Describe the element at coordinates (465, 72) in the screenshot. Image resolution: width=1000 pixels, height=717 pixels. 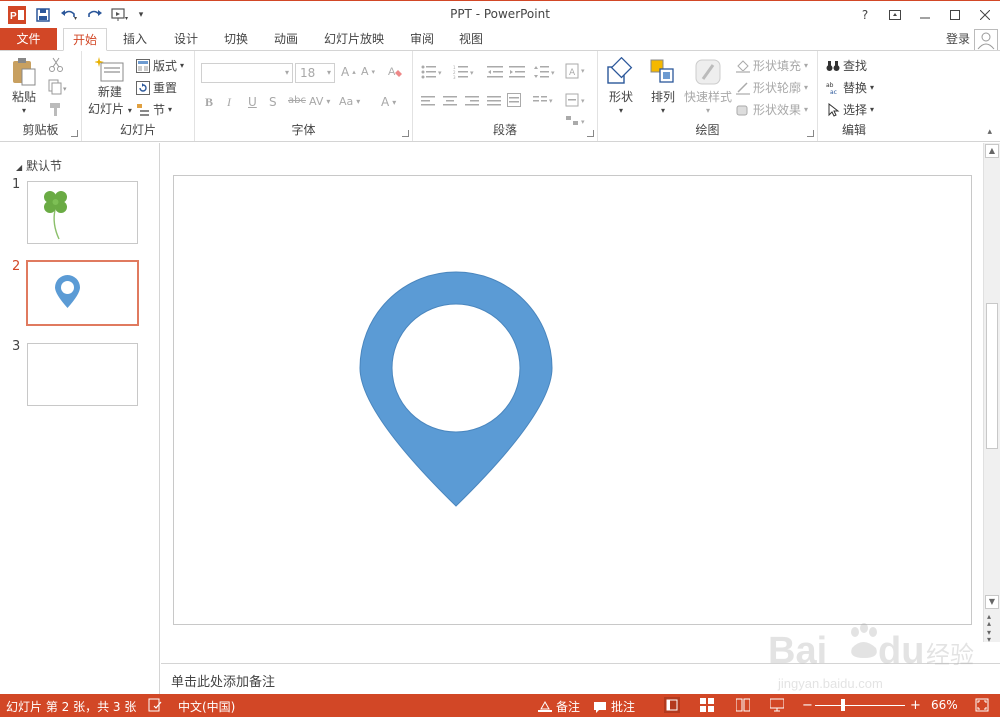
I see `numbering-icon: 1 2 3 ▾` at that location.